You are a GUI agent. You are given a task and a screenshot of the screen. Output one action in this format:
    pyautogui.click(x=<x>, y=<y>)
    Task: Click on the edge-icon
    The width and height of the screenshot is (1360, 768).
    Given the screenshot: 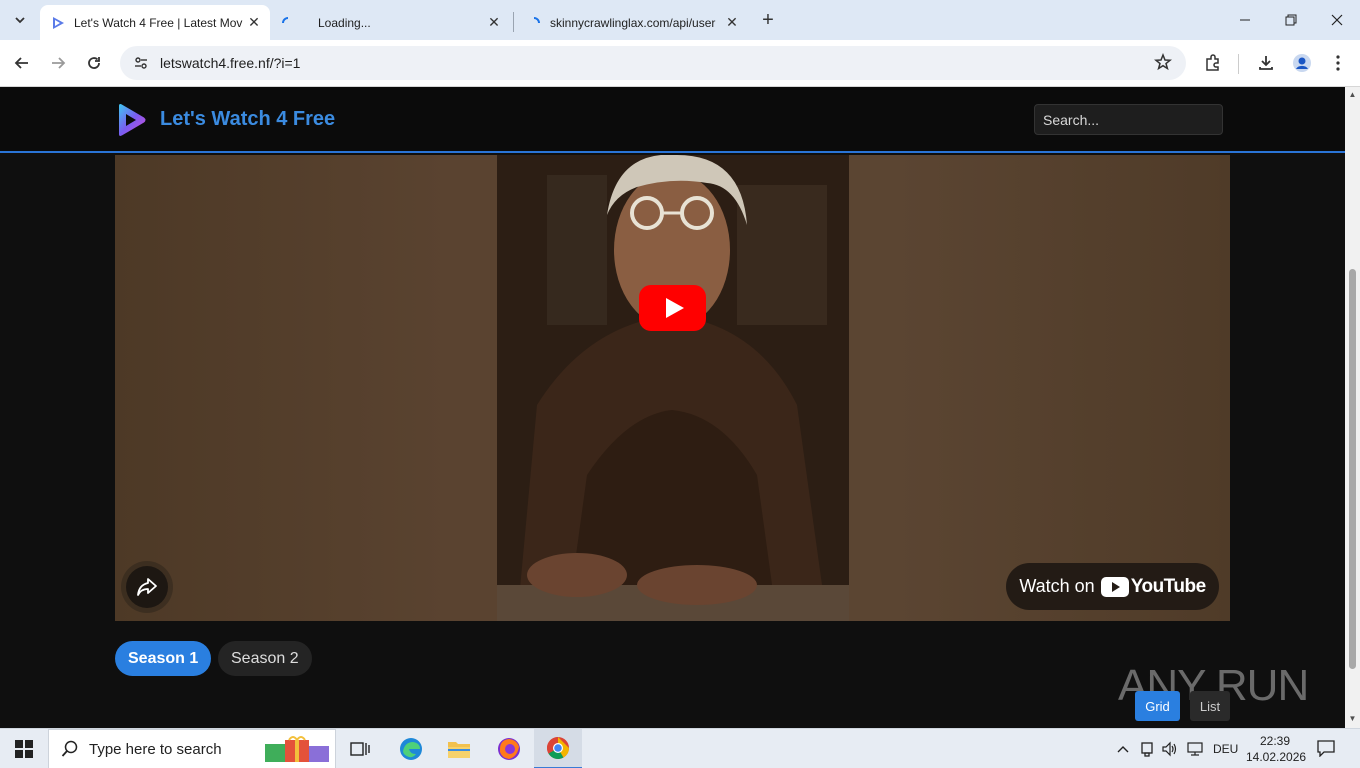 What is the action you would take?
    pyautogui.click(x=411, y=749)
    